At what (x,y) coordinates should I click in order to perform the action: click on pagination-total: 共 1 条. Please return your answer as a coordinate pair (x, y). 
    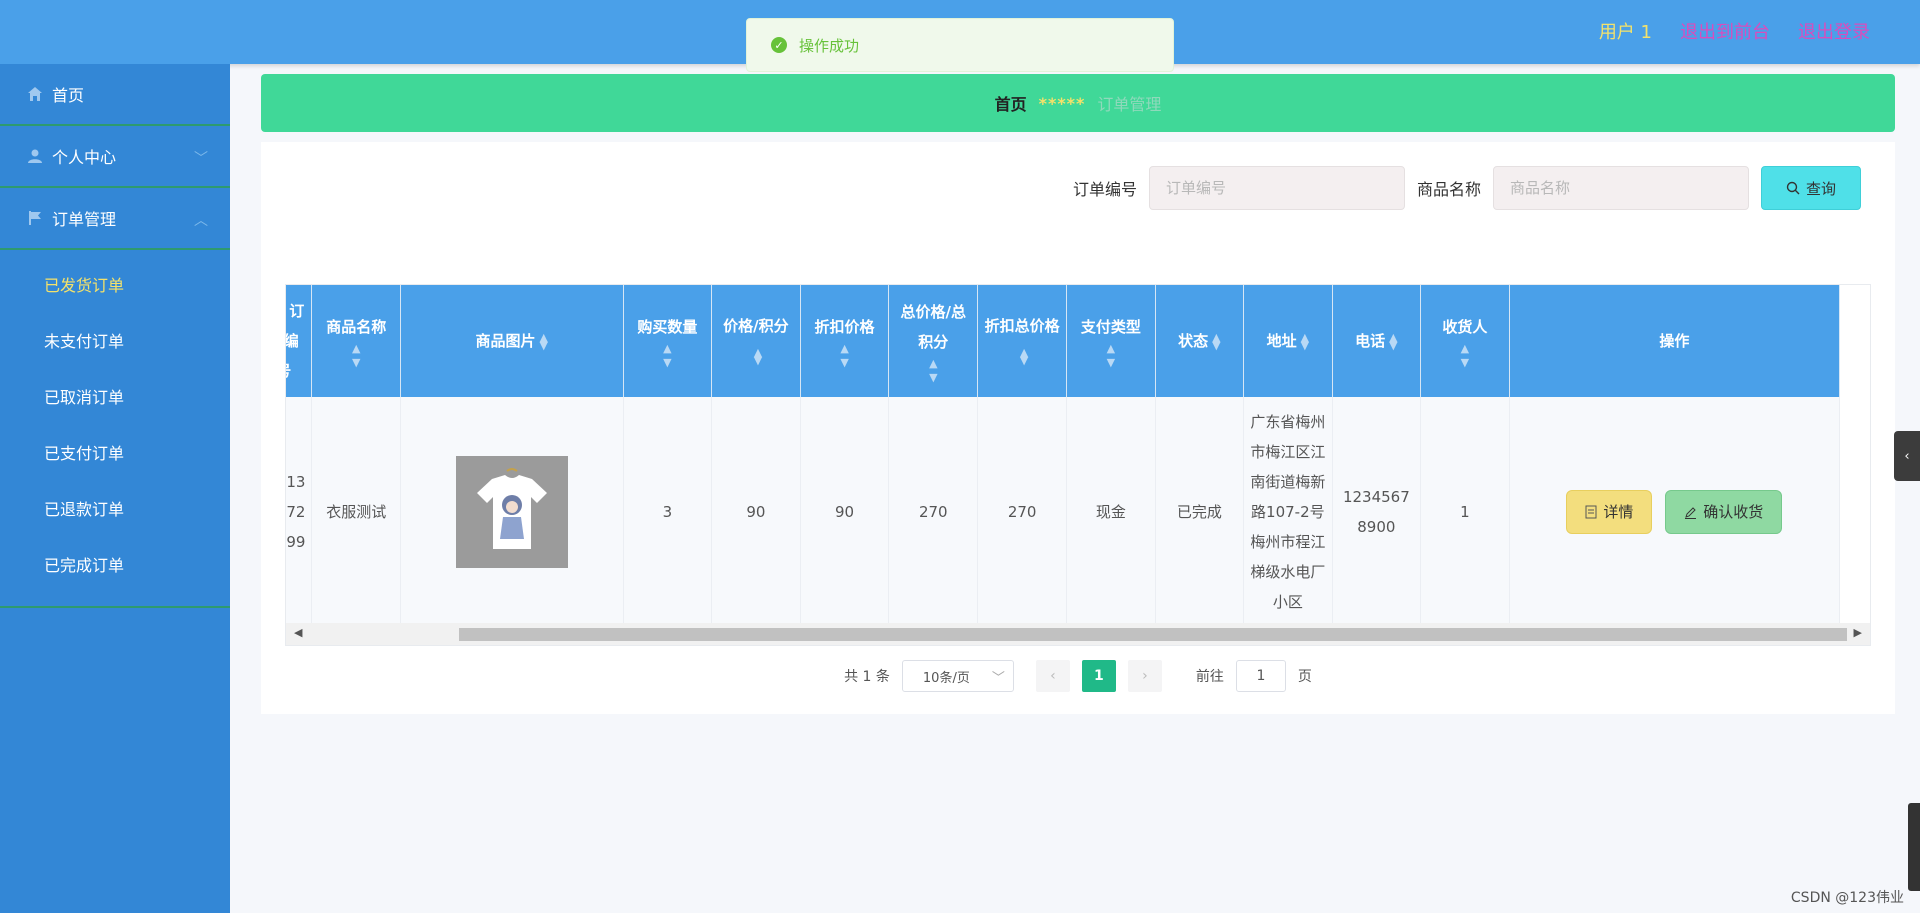
    Looking at the image, I should click on (867, 677).